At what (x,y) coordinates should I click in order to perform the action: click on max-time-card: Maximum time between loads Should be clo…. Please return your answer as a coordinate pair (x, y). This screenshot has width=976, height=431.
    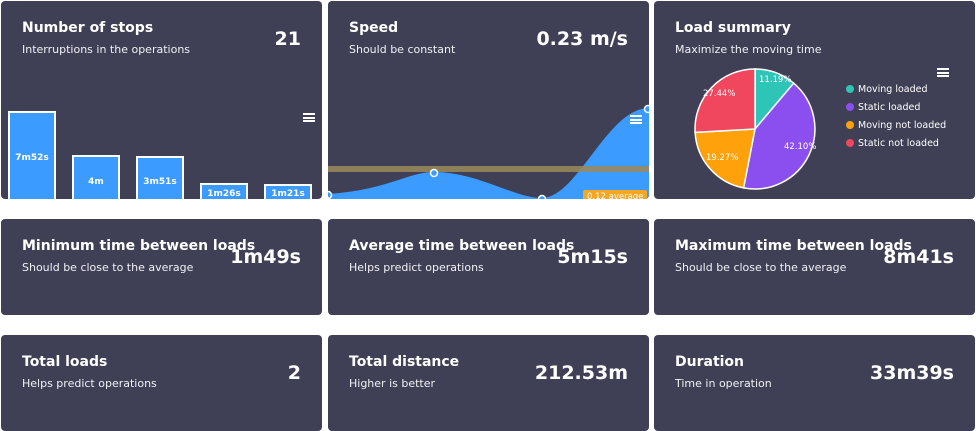
    Looking at the image, I should click on (814, 267).